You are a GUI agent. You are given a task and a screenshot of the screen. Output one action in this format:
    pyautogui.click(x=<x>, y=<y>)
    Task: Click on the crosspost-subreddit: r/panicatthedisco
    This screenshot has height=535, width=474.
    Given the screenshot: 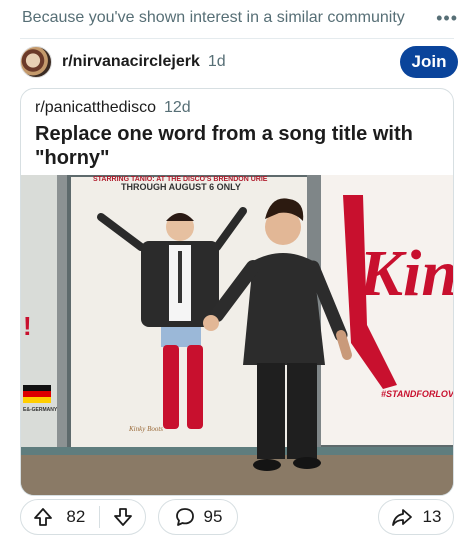 What is the action you would take?
    pyautogui.click(x=95, y=108)
    